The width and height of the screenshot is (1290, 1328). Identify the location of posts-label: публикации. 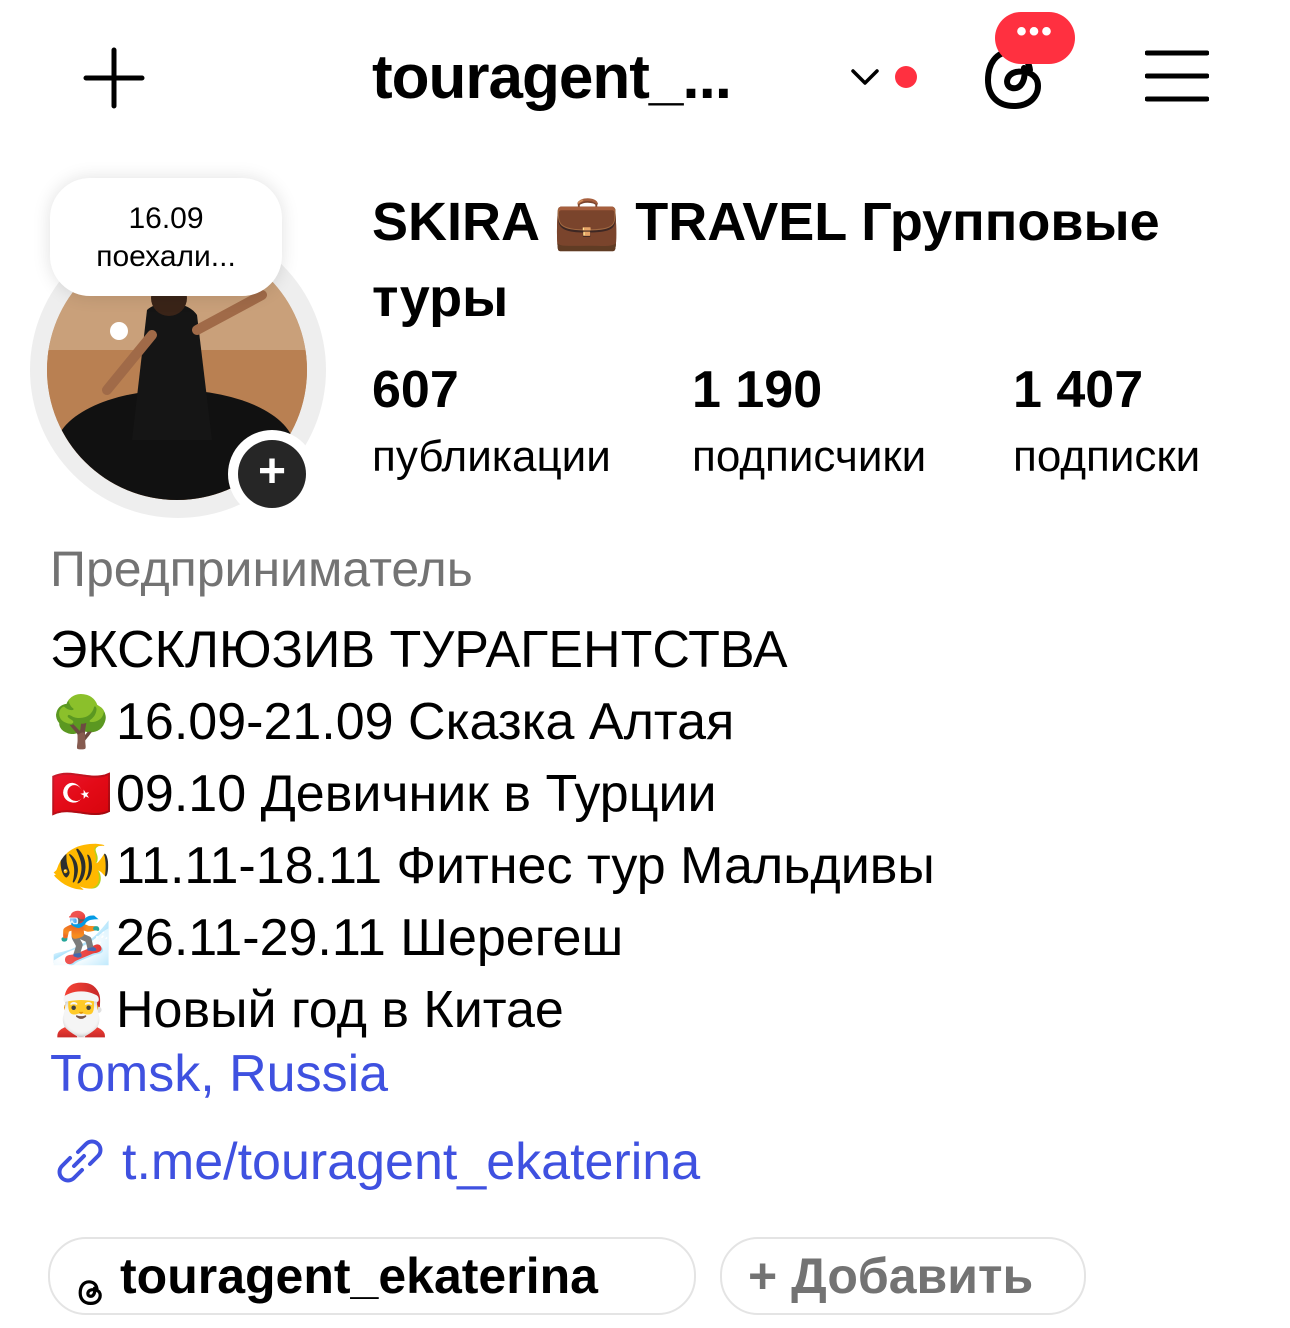
(491, 457).